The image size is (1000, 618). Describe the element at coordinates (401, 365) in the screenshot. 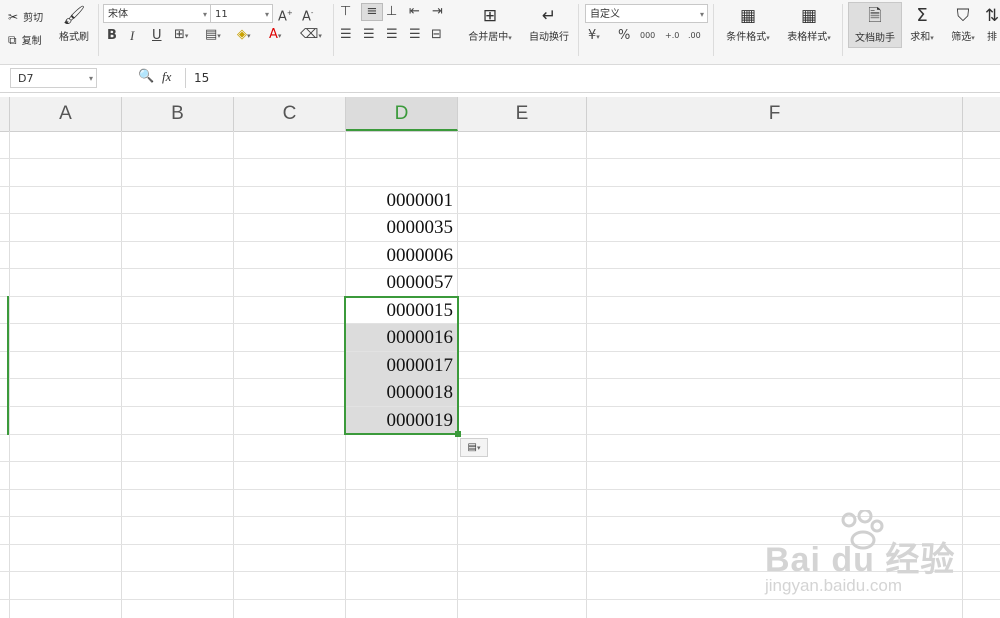

I see `selection-range-border` at that location.